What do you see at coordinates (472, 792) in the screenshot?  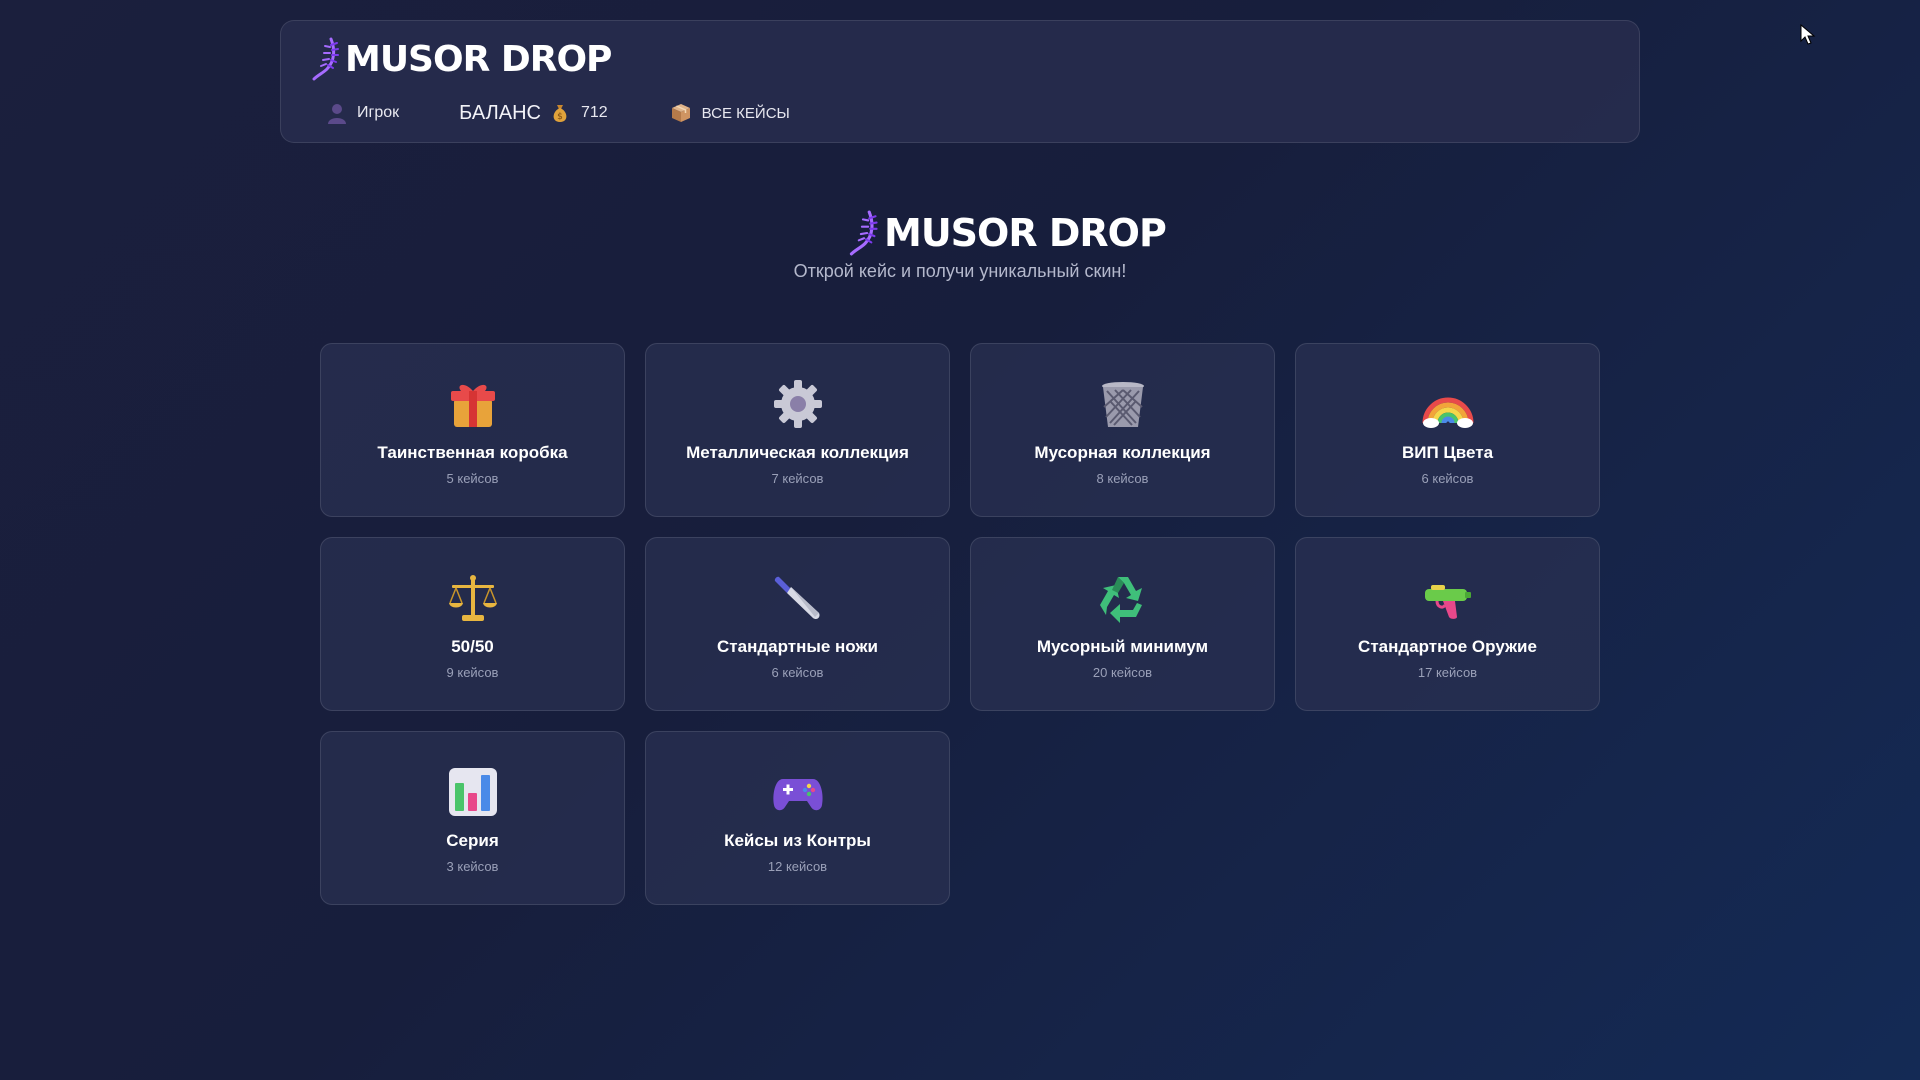 I see `bar-chart-icon` at bounding box center [472, 792].